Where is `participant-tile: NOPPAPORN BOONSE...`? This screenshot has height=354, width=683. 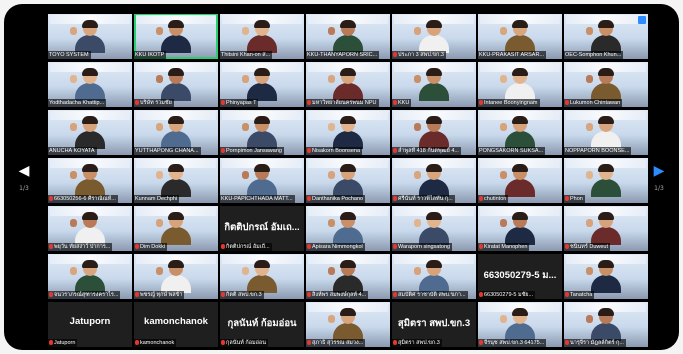
participant-tile: NOPPAPORN BOONSE... is located at coordinates (606, 132).